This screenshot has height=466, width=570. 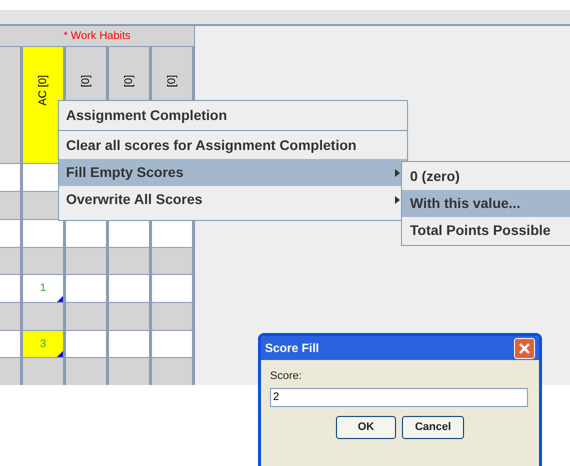 I want to click on menu-item-label: Overwrite All Scores, so click(x=134, y=199).